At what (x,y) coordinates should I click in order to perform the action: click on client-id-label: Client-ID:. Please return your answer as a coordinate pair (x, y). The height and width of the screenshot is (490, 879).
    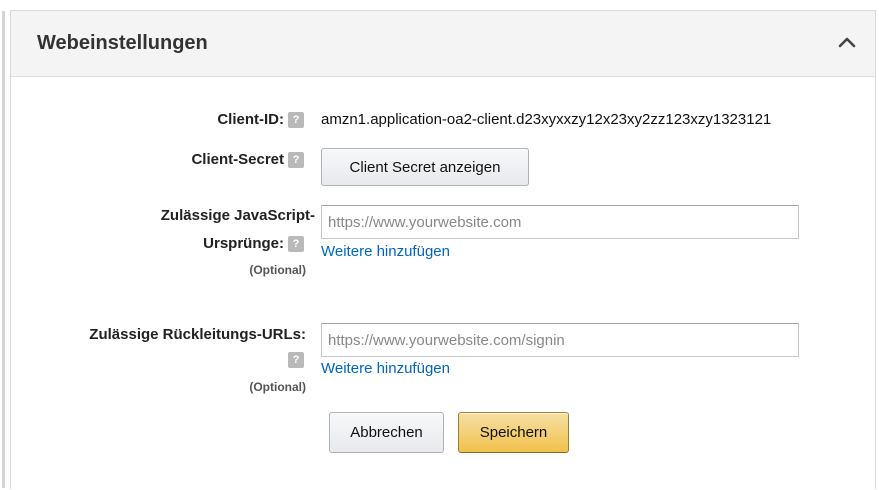
    Looking at the image, I should click on (250, 119).